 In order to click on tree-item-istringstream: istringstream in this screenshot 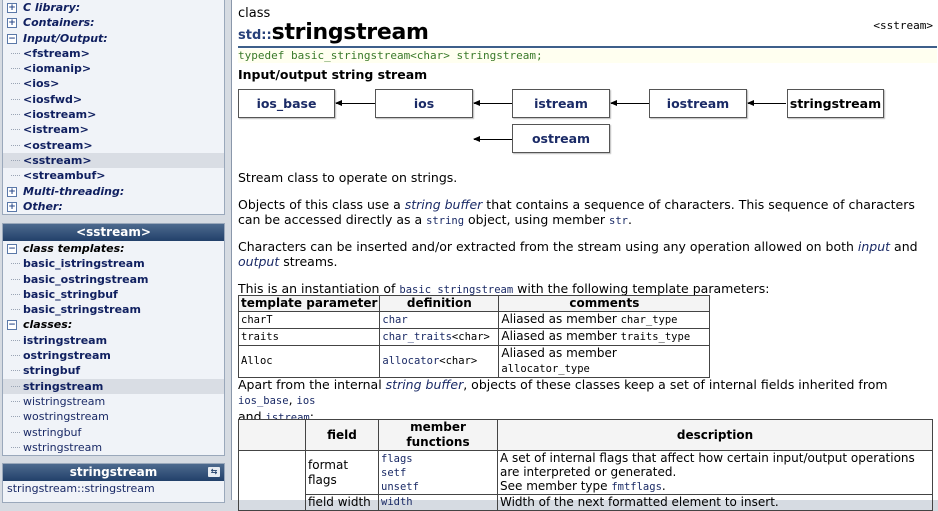, I will do `click(113, 340)`.